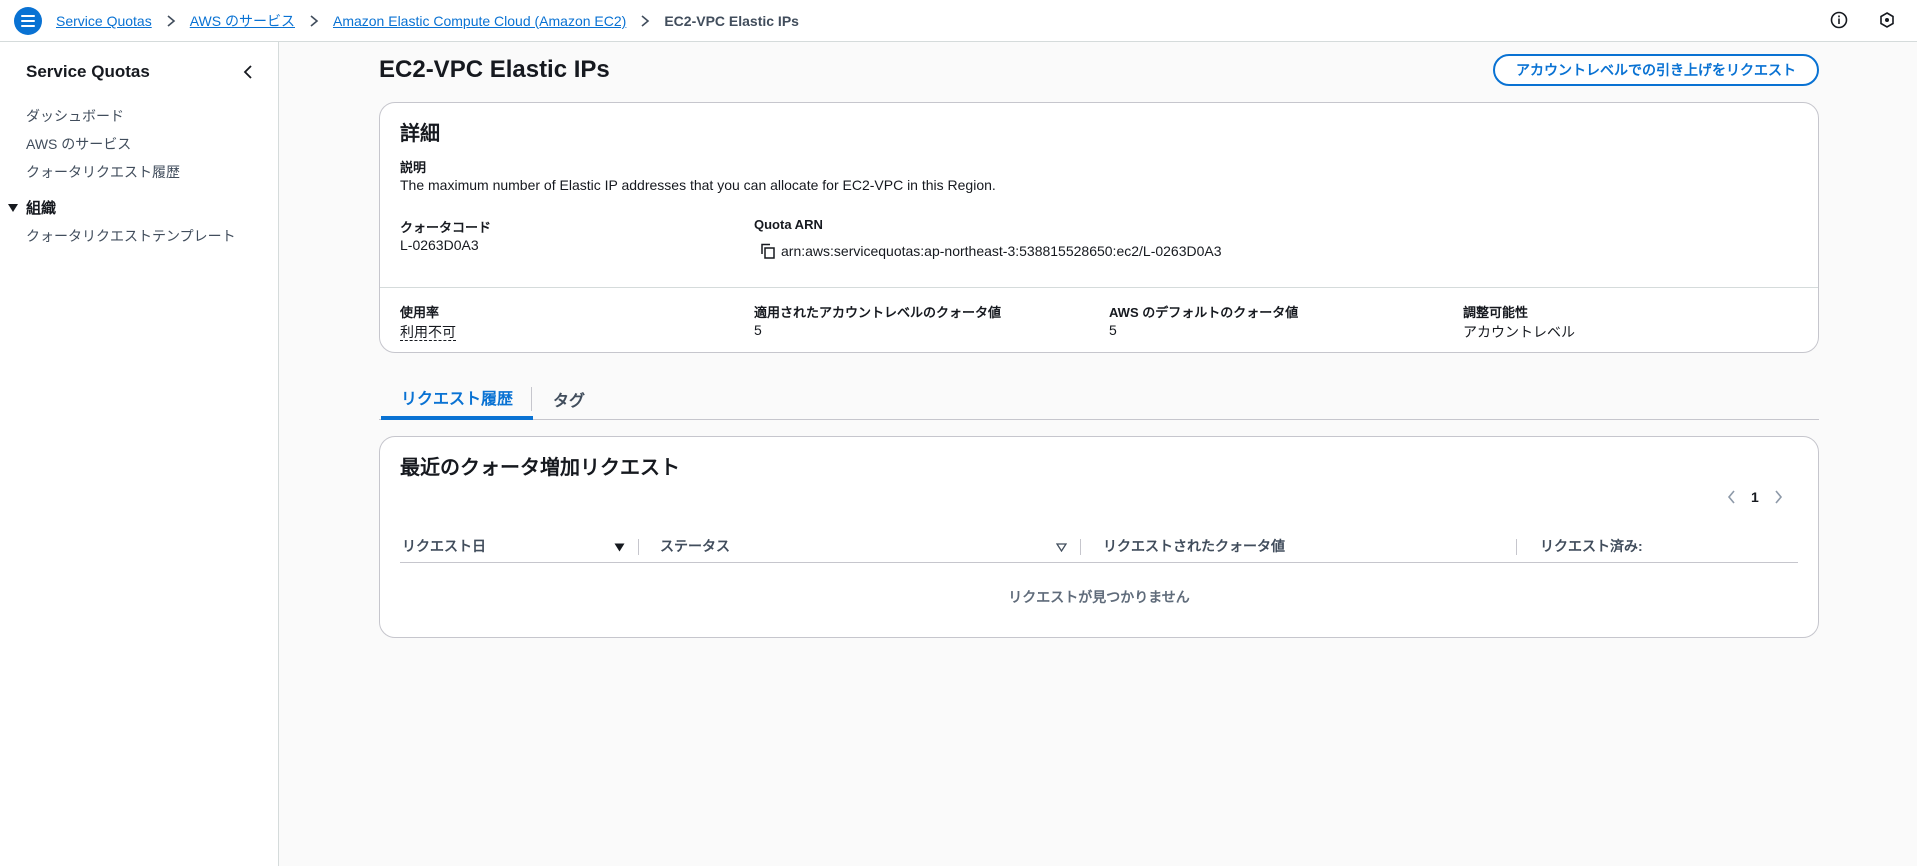 The image size is (1917, 866). What do you see at coordinates (420, 312) in the screenshot?
I see `usage-label: 使用率` at bounding box center [420, 312].